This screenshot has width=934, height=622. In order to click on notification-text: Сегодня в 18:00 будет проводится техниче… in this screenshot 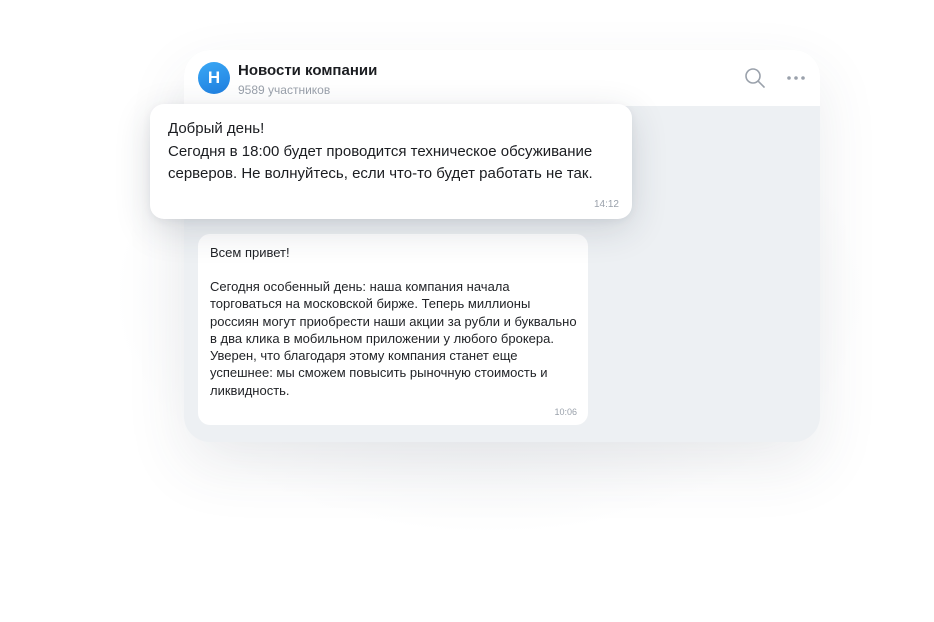, I will do `click(380, 162)`.